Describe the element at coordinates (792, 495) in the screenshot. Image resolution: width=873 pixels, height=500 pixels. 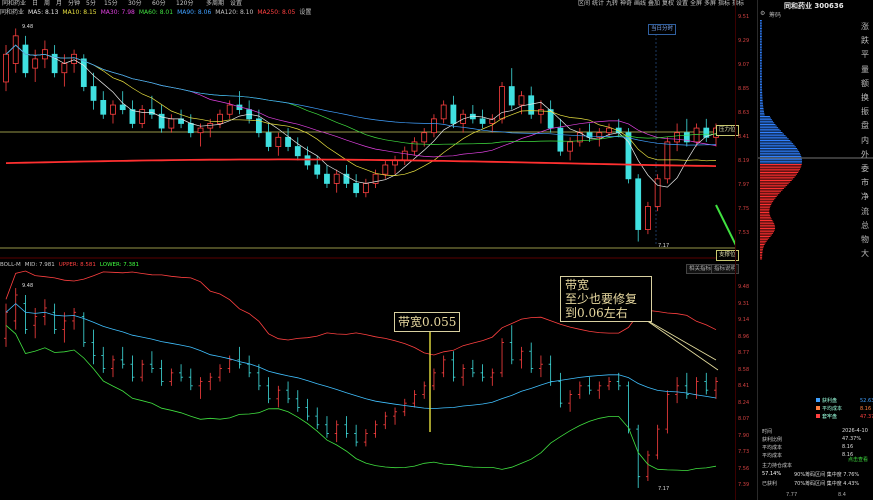
I see `chip-axis-low: 7.77` at that location.